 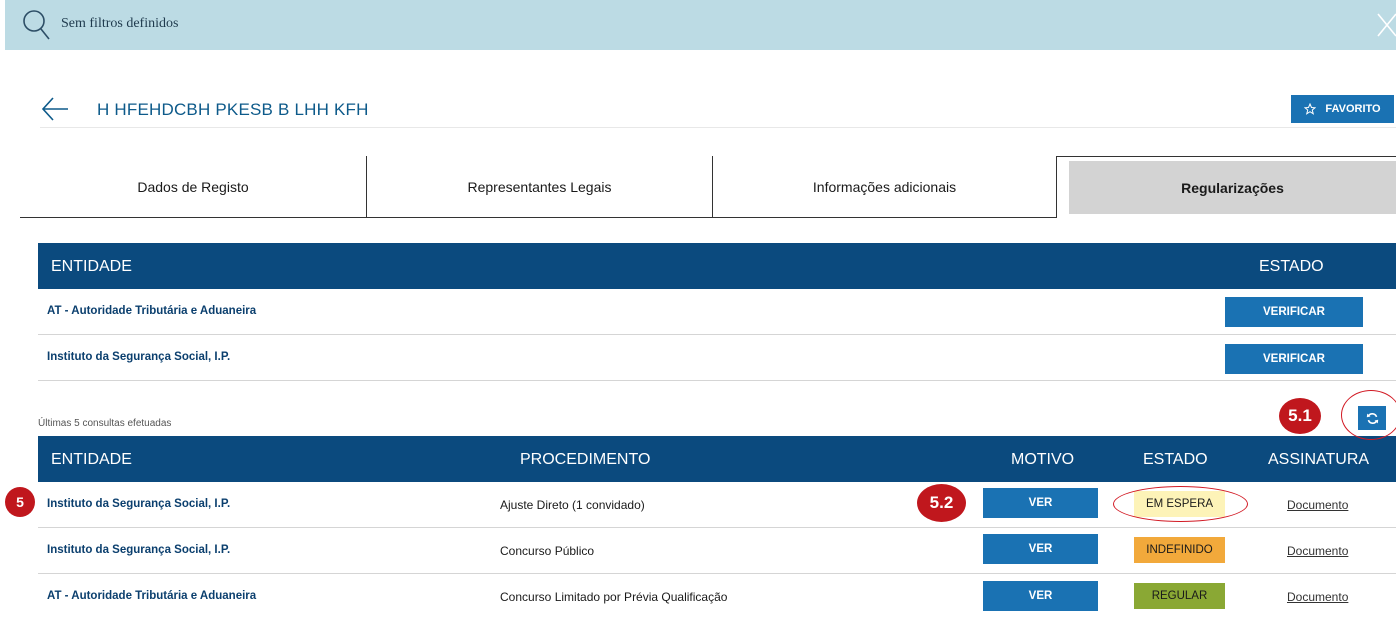 I want to click on favorite-label: FAVORITO, so click(x=1353, y=109).